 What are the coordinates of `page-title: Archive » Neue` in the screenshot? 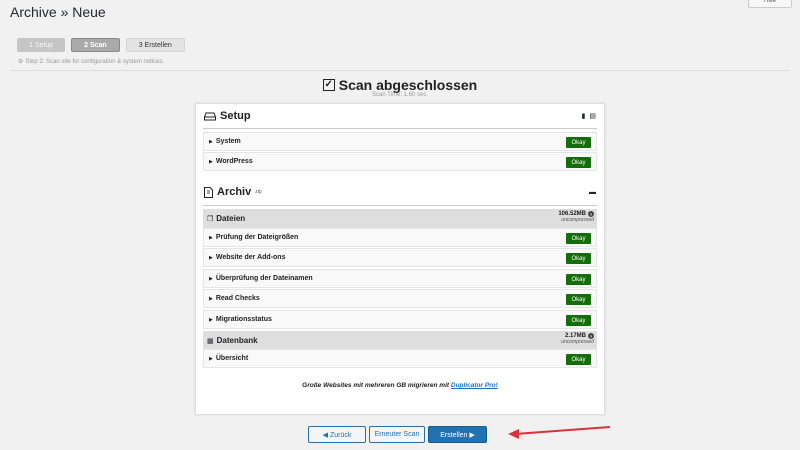 It's located at (58, 12).